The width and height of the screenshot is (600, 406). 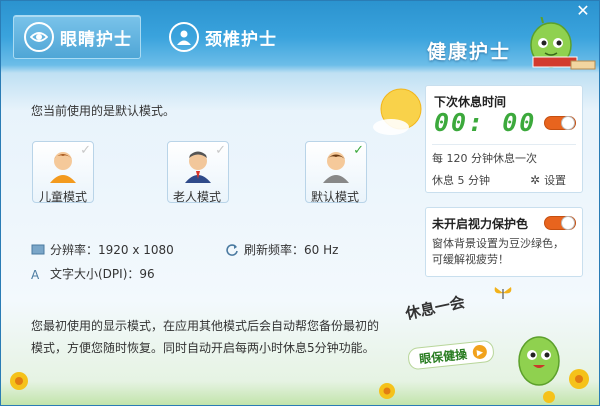 I want to click on child-mode-label: 儿童模式, so click(x=63, y=197).